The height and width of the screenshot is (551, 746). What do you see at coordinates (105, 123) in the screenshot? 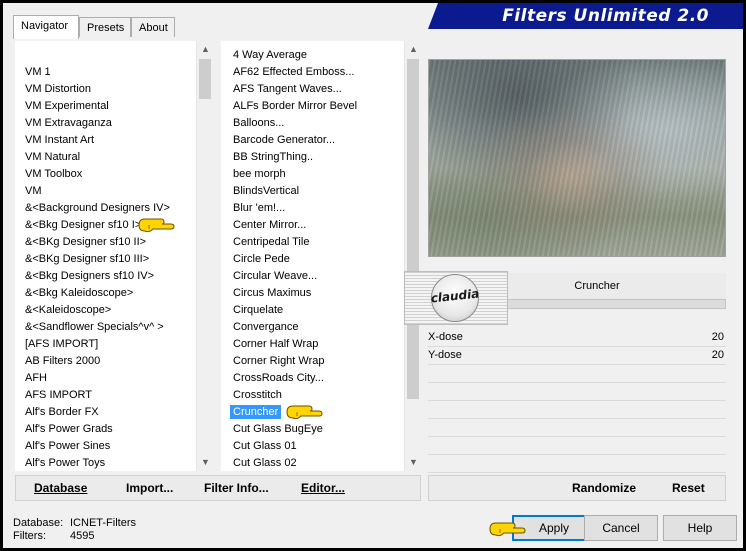
I see `list-item: VM Extravaganza` at bounding box center [105, 123].